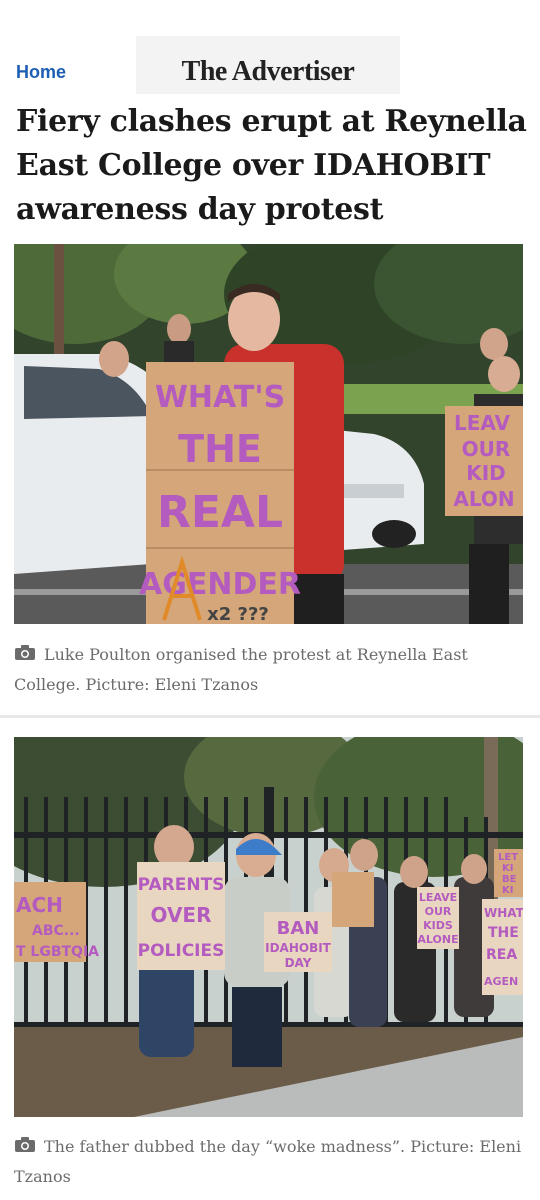  I want to click on sign-right-line4: ALON, so click(483, 499).